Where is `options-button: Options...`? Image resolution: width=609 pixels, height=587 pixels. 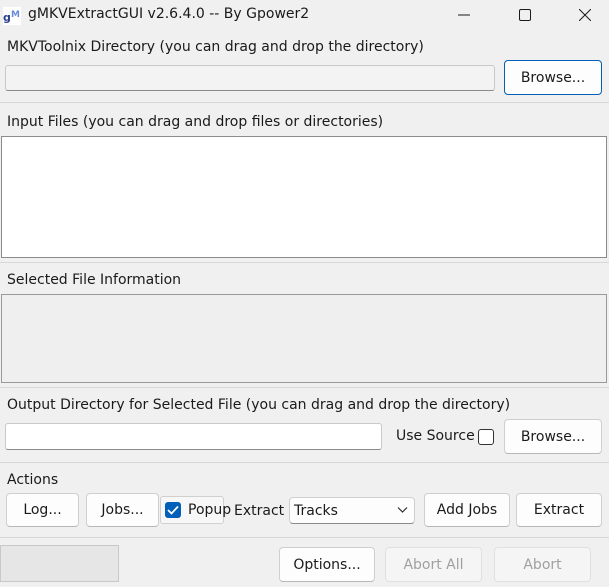 options-button: Options... is located at coordinates (327, 564).